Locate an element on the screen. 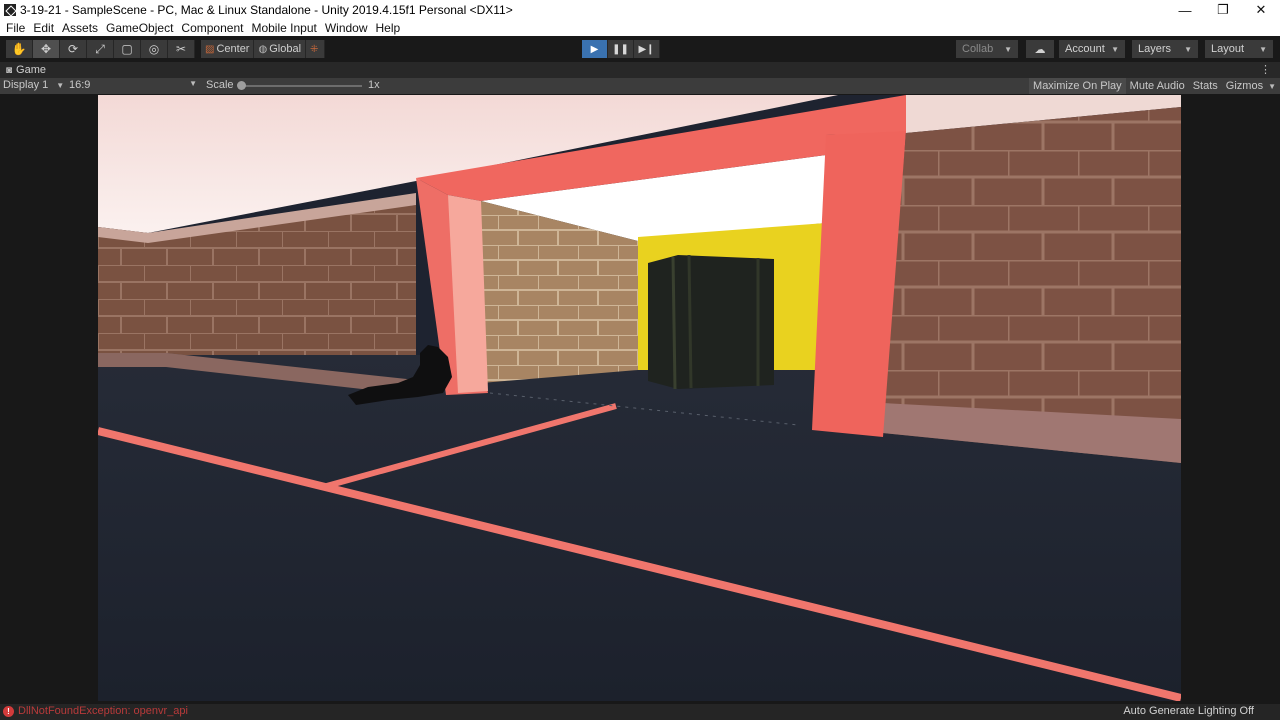  scale-slider-track is located at coordinates (301, 86).